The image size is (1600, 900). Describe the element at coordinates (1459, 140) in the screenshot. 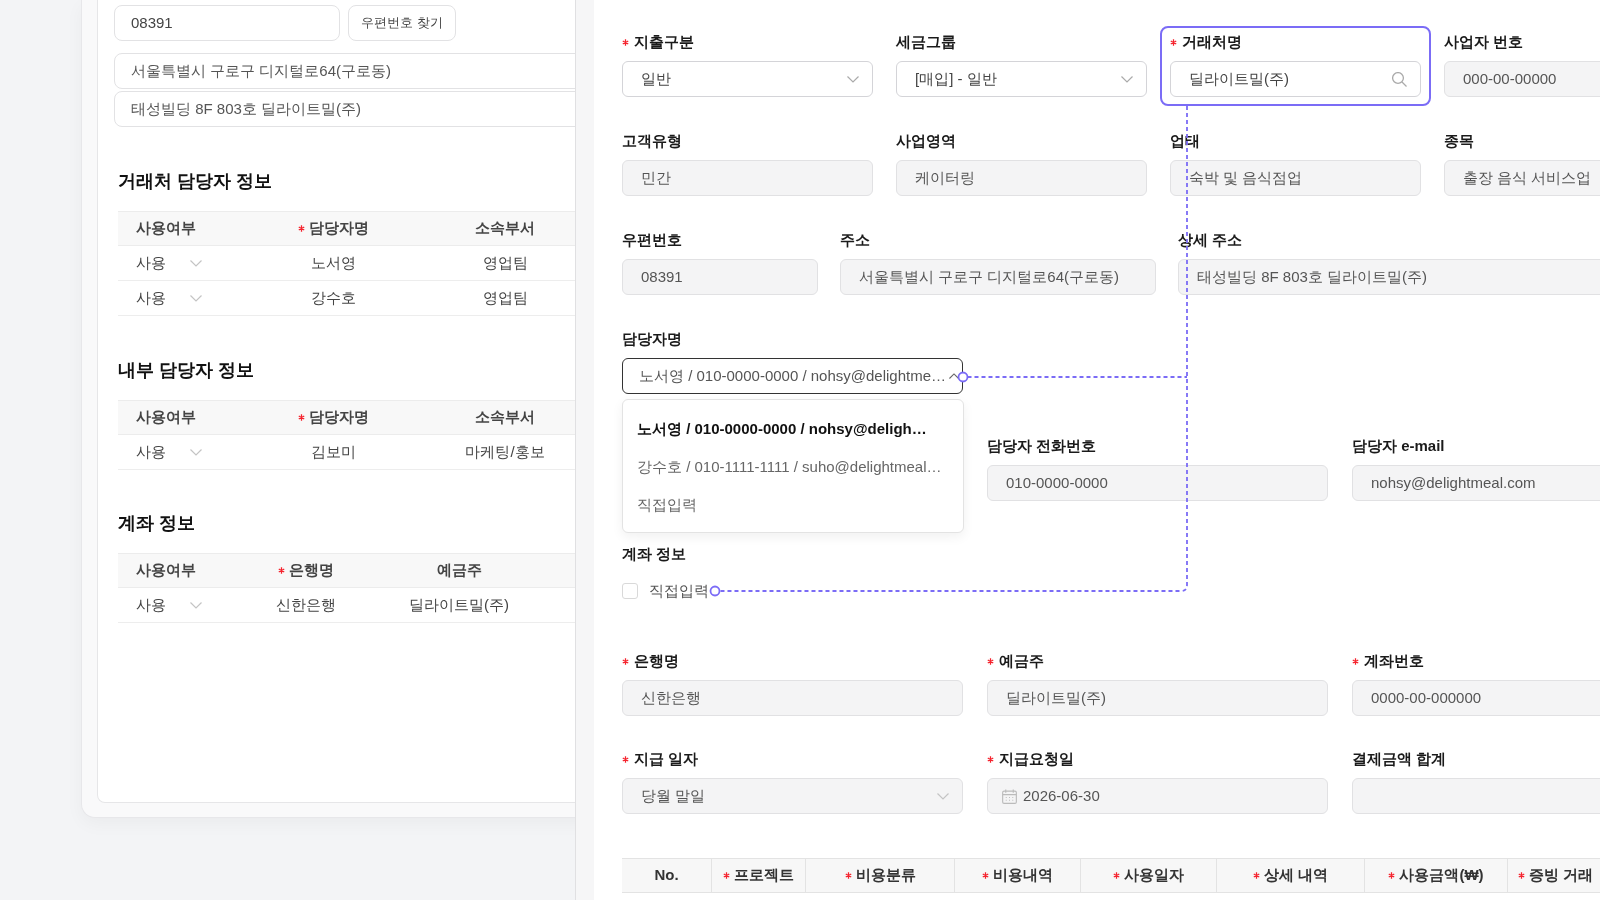

I see `field-label: 종목` at that location.